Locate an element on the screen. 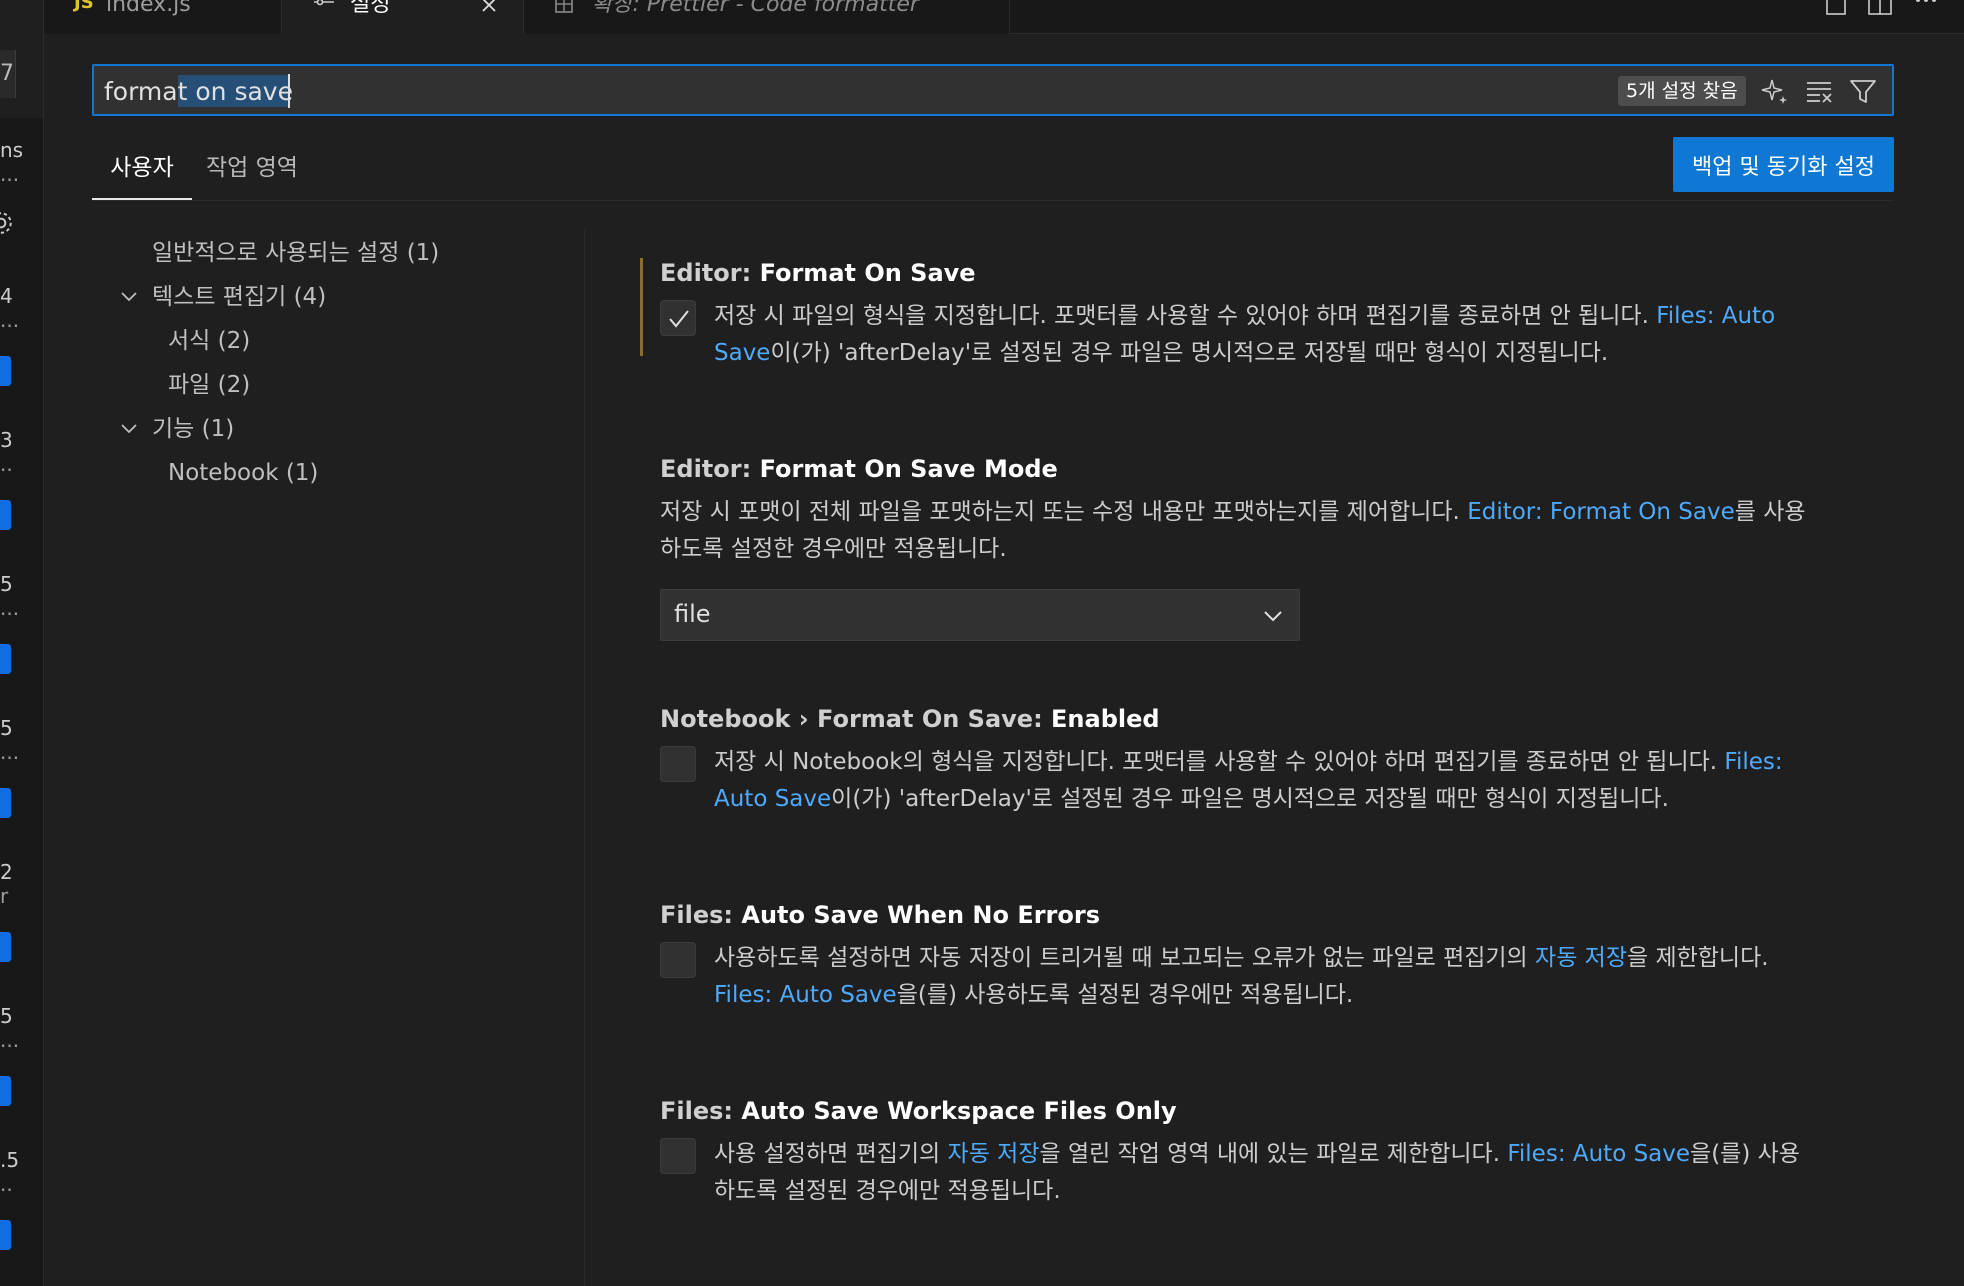 Image resolution: width=1964 pixels, height=1286 pixels. desc-text: 하도록 설정된 경우에만 적용됩니다. is located at coordinates (887, 1191).